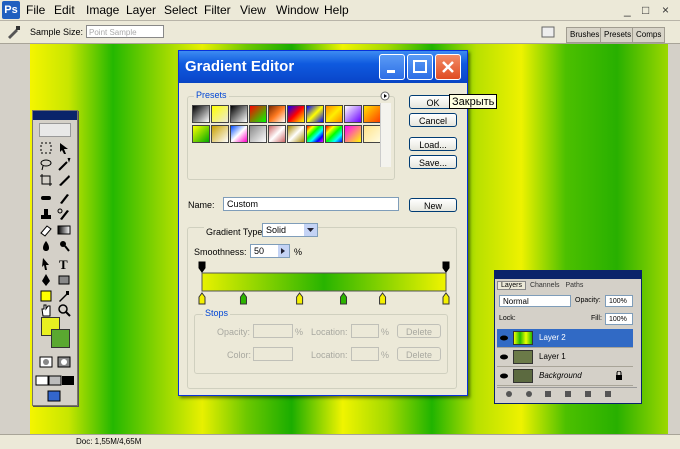 The width and height of the screenshot is (680, 449). Describe the element at coordinates (64, 230) in the screenshot. I see `gradient-tool-icon` at that location.